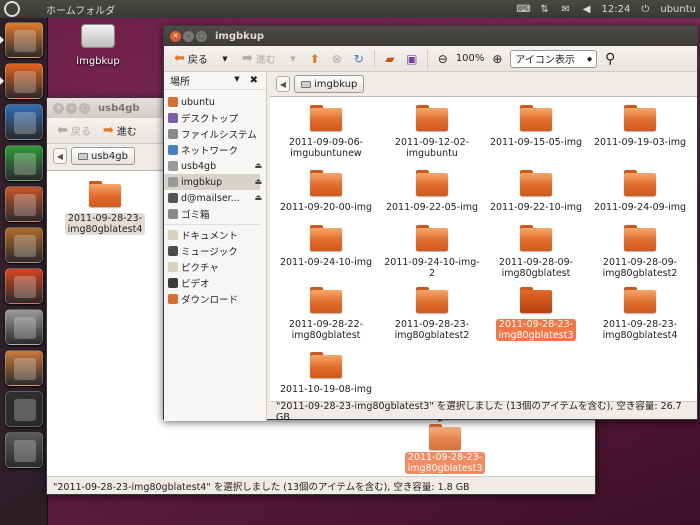  I want to click on zoom-out-icon: ⊖, so click(443, 59).